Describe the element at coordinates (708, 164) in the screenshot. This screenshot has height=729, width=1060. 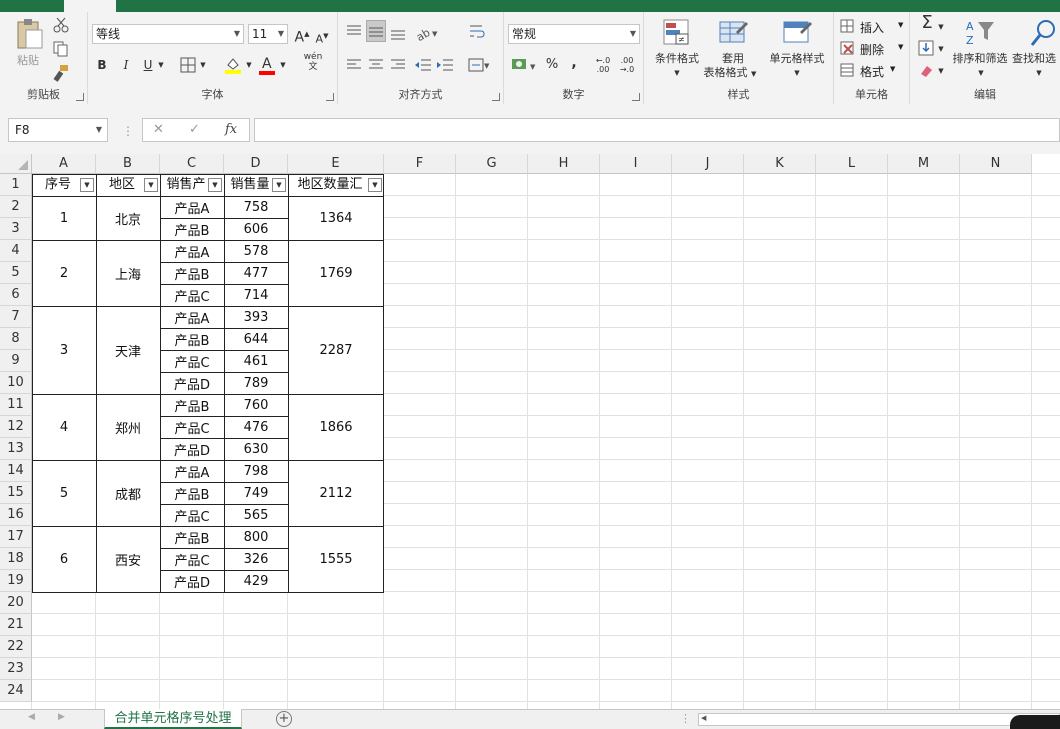
I see `column-header-J: J` at that location.